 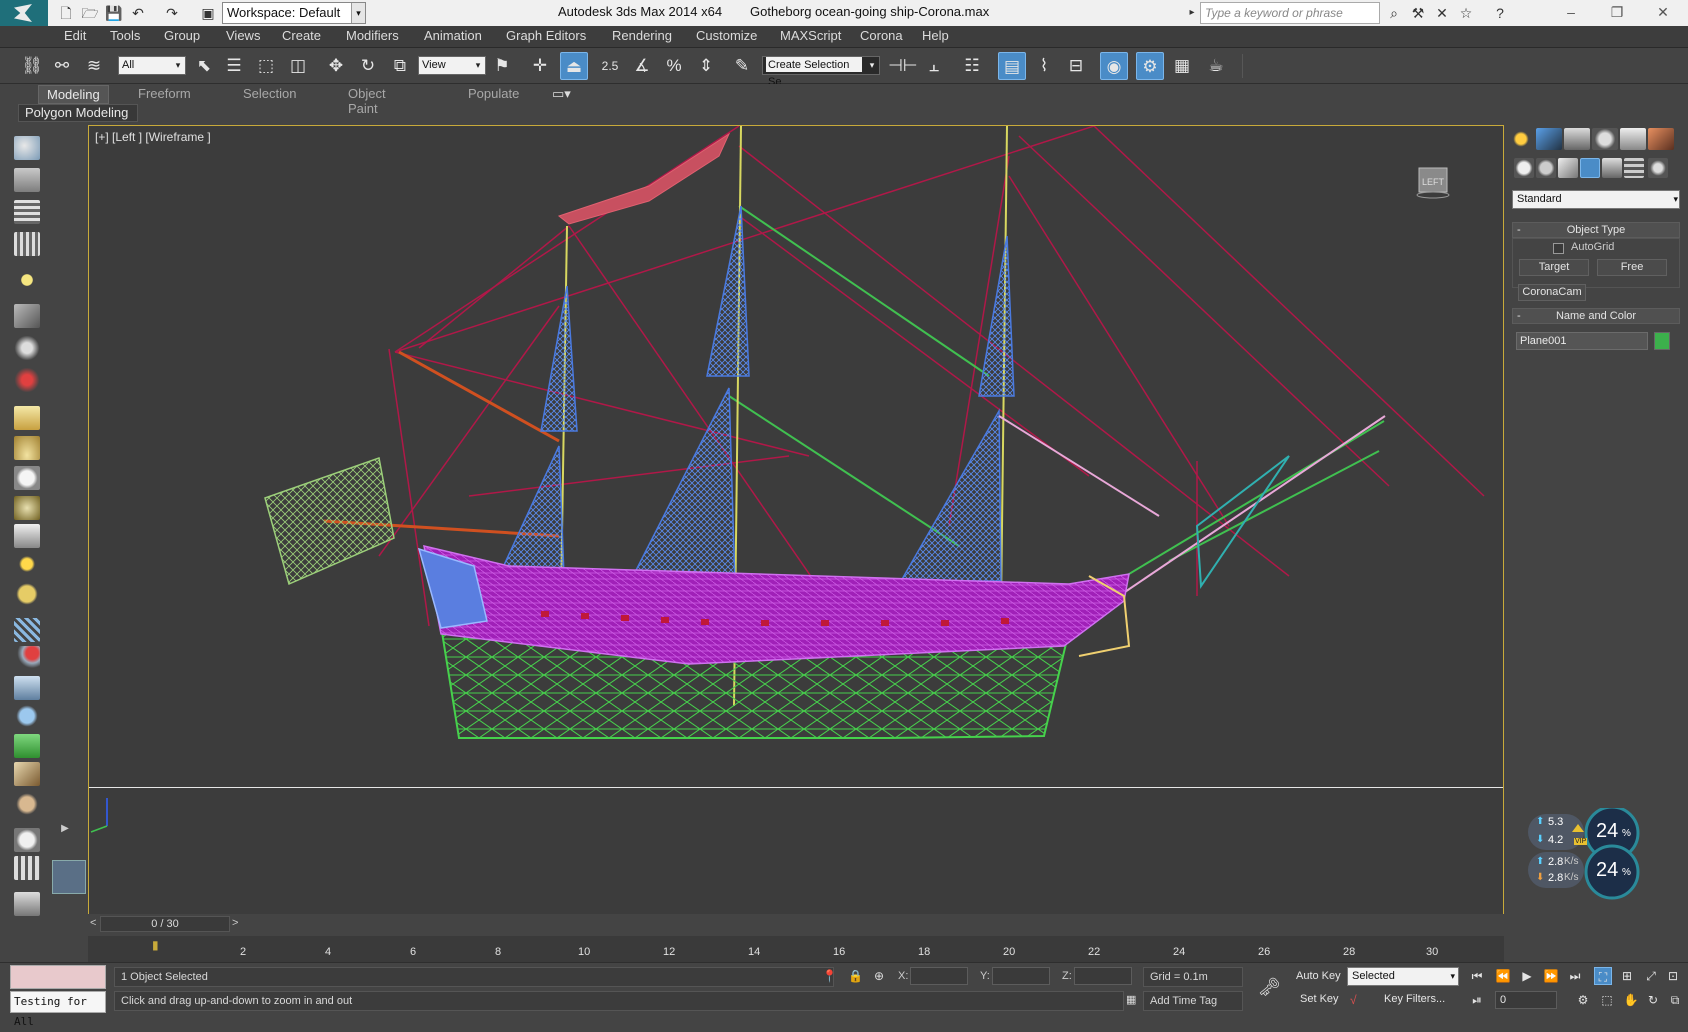 I want to click on go-to-end-icon: ⏭, so click(x=1575, y=976).